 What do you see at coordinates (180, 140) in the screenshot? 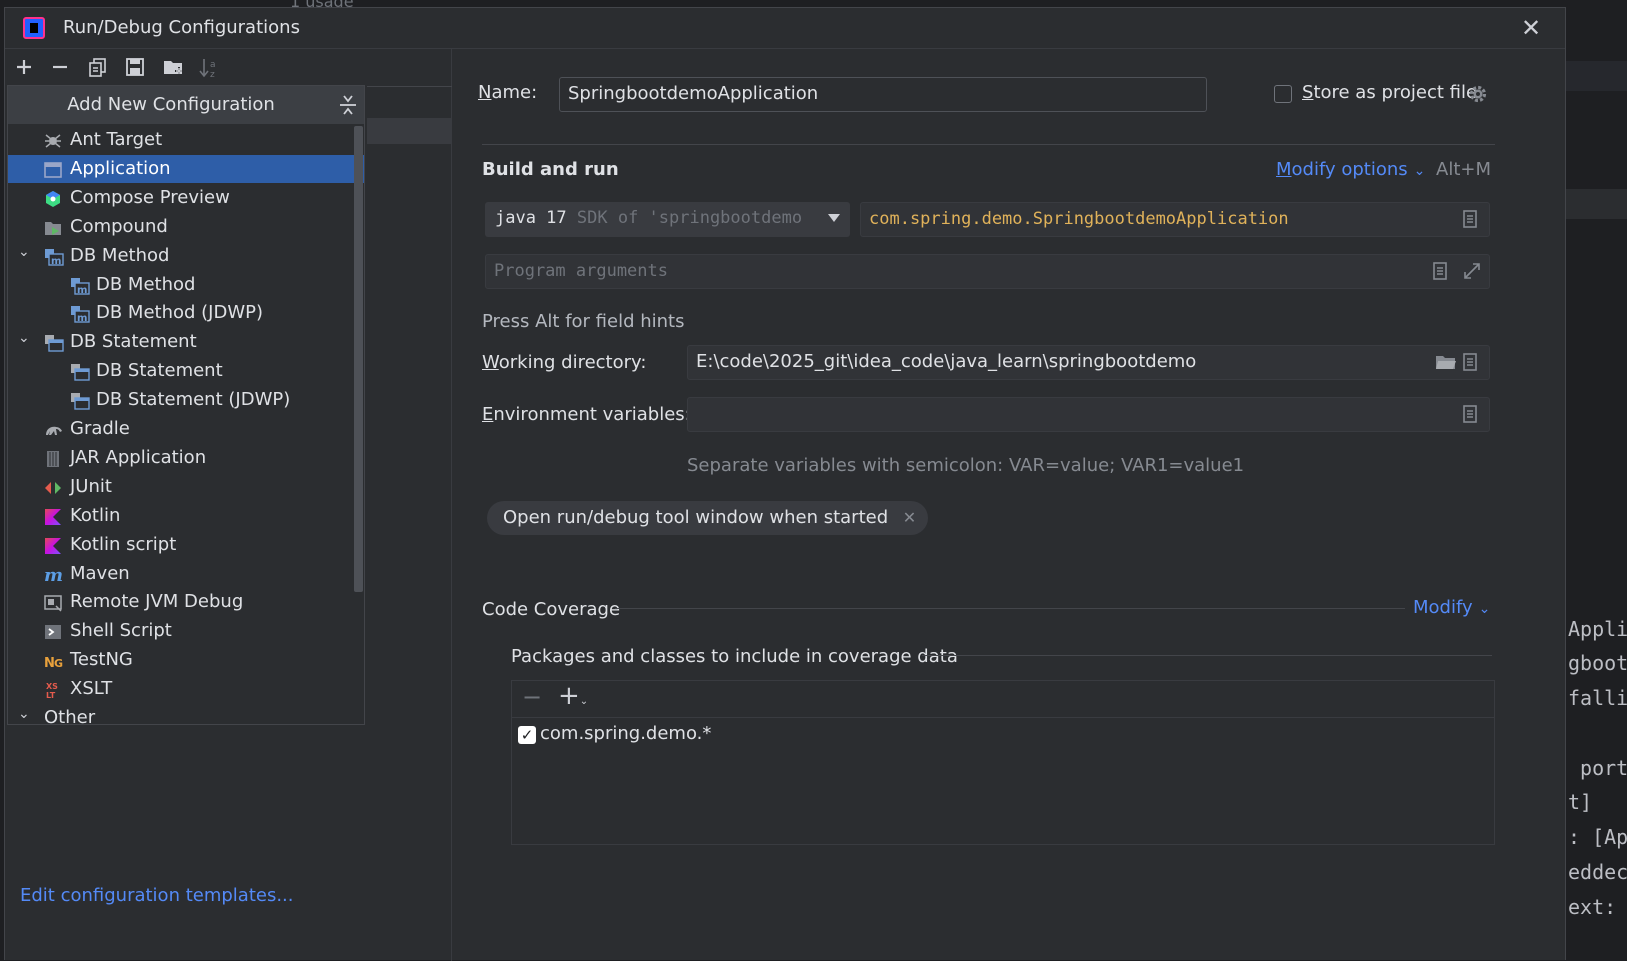
I see `config-type-item: Ant Target` at bounding box center [180, 140].